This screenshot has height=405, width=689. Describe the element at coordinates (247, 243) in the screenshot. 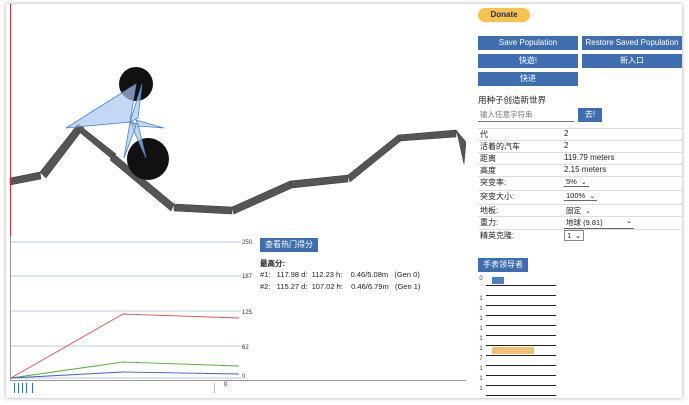

I see `y-tick-label: 250` at that location.